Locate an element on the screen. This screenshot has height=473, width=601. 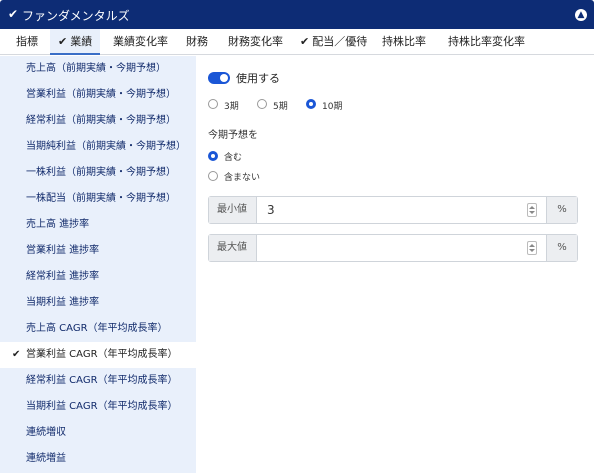
tab-label: 財務 is located at coordinates (197, 41).